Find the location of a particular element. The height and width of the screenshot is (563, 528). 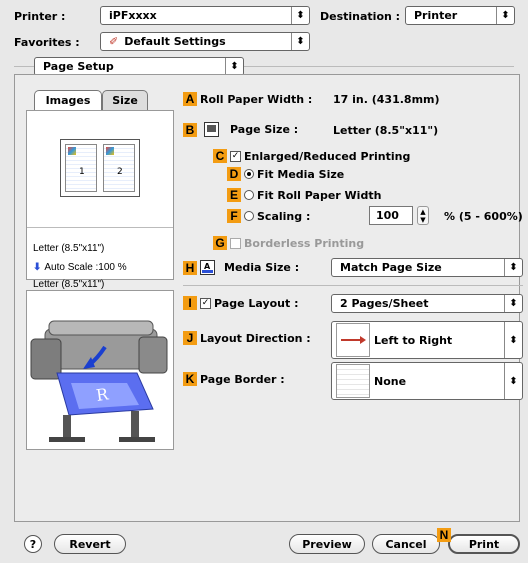

stepper-up-icon: ▲ is located at coordinates (423, 211).